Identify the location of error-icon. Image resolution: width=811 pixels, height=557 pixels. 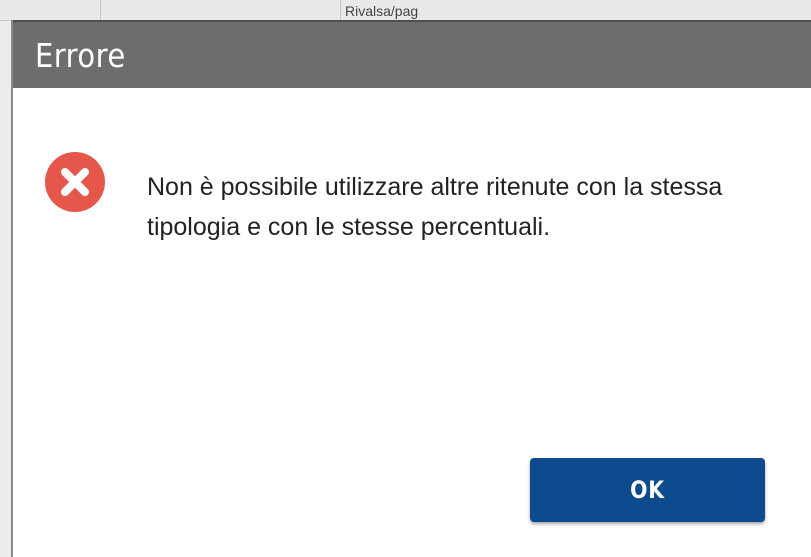
(75, 182).